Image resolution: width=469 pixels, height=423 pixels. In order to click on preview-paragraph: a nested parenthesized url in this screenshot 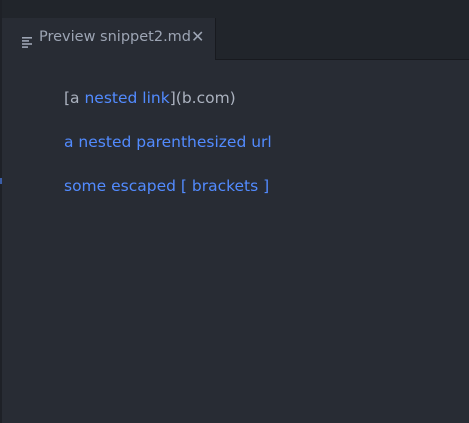, I will do `click(168, 142)`.